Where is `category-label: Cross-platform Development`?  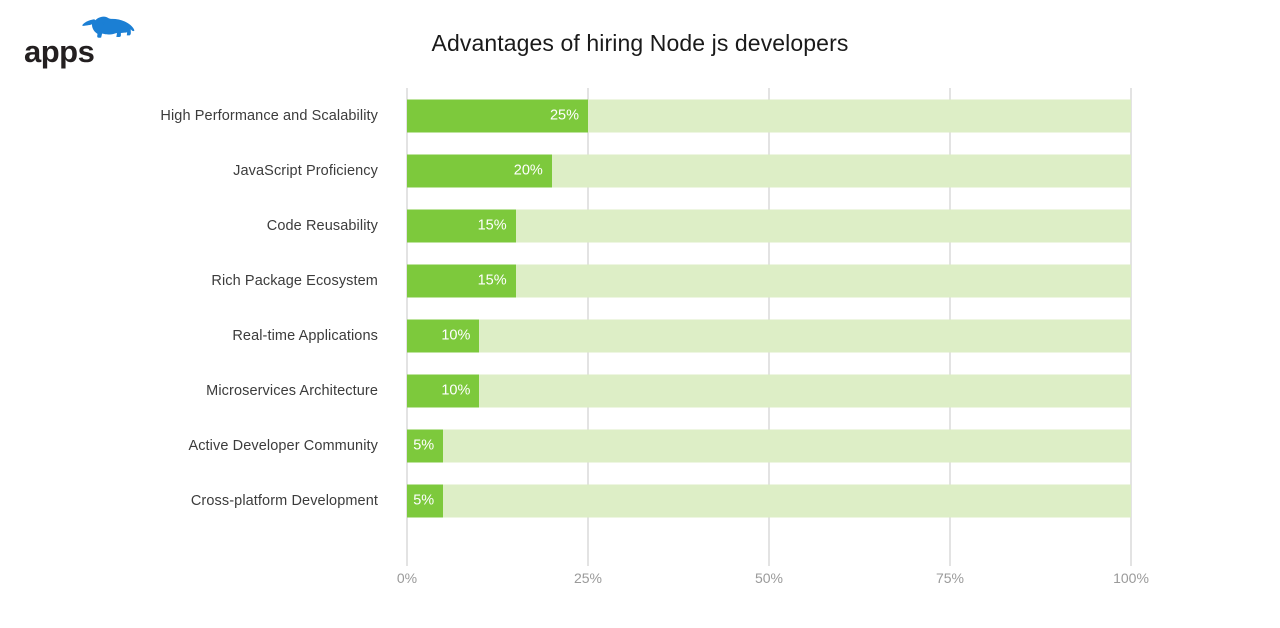 category-label: Cross-platform Development is located at coordinates (284, 500).